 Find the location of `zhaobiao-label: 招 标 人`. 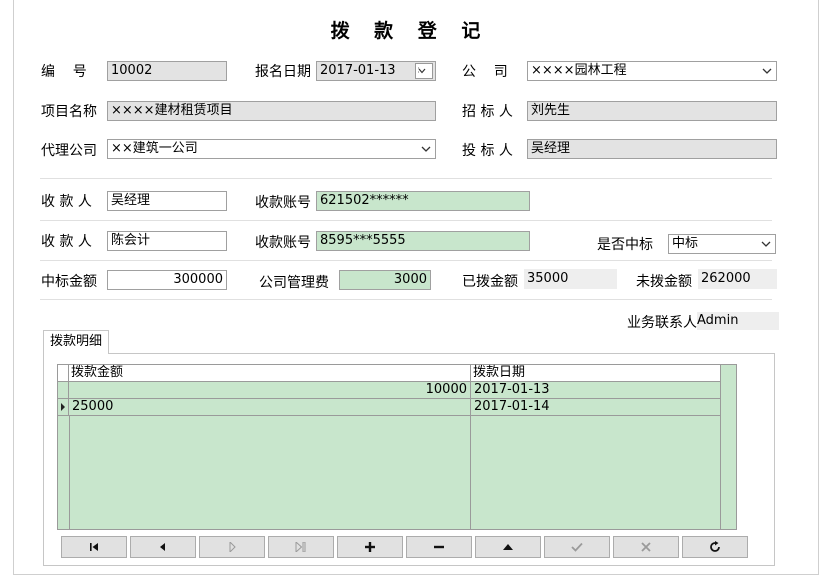

zhaobiao-label: 招 标 人 is located at coordinates (487, 112).